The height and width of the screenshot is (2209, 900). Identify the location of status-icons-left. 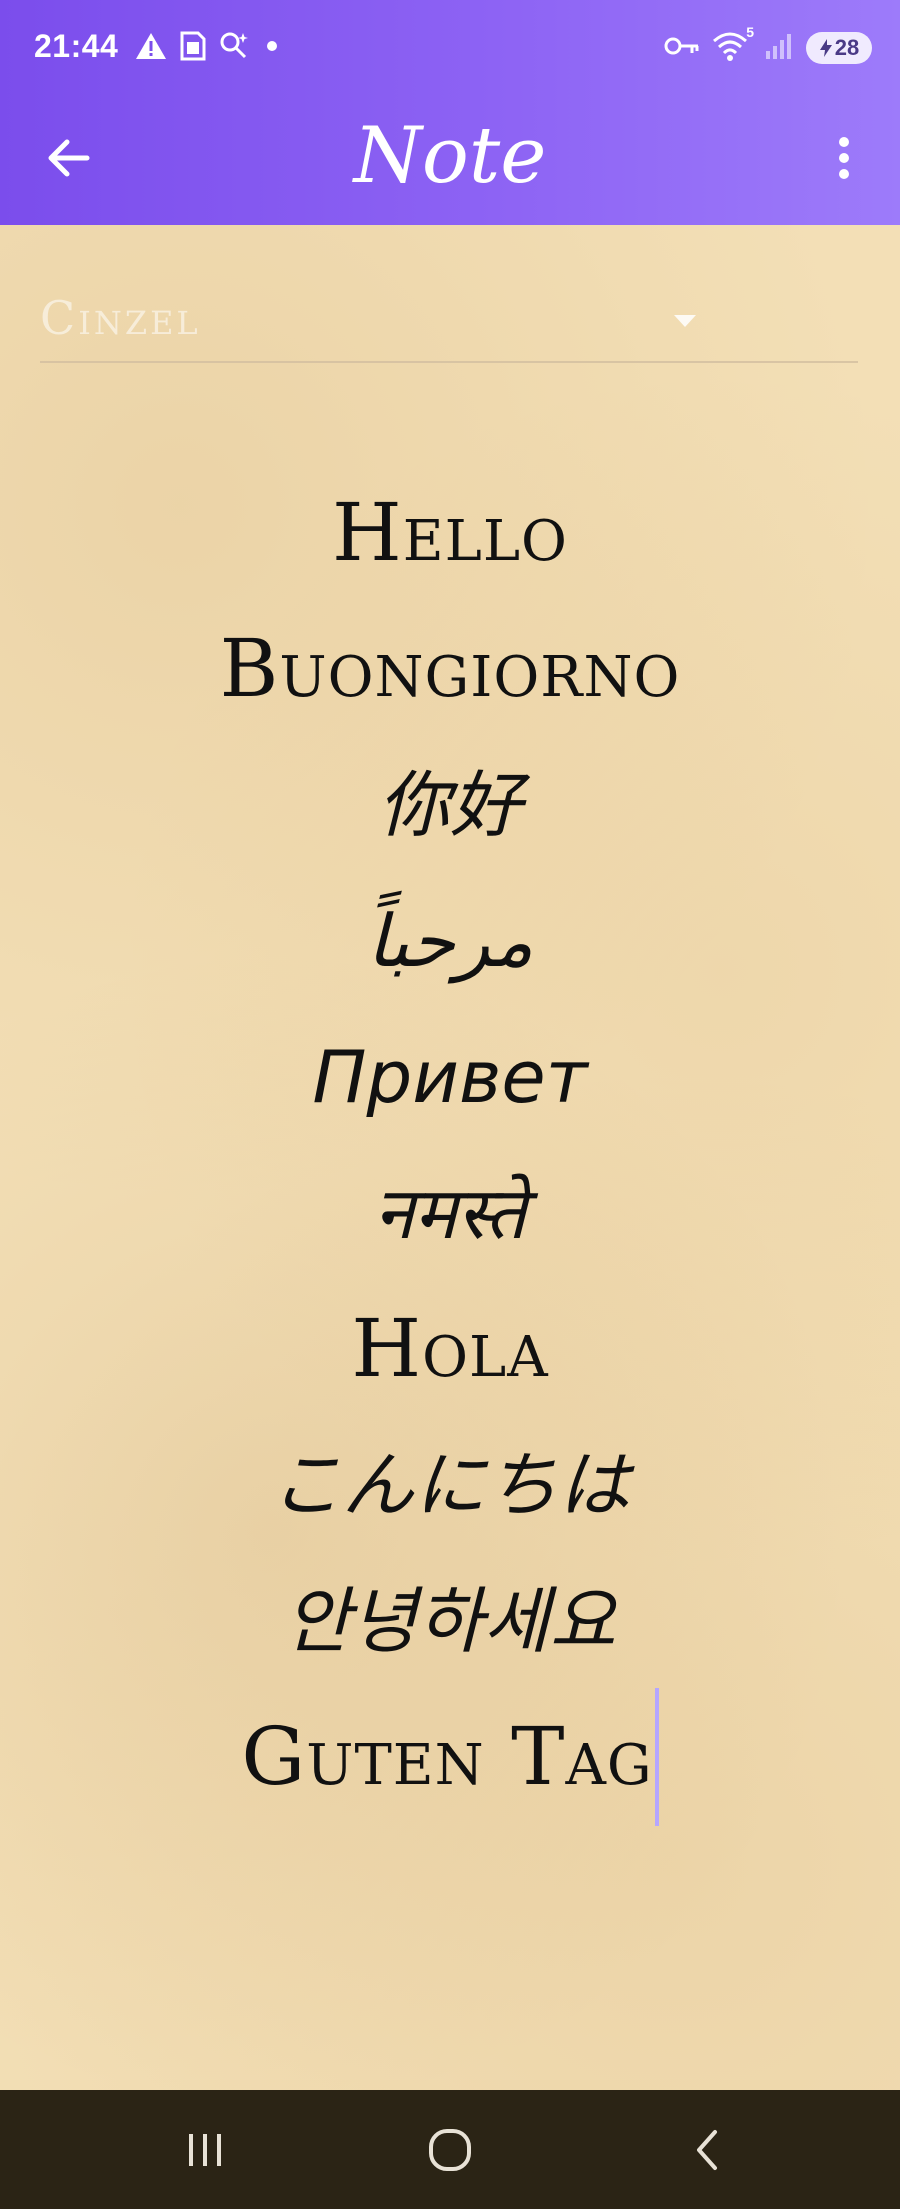
(209, 48).